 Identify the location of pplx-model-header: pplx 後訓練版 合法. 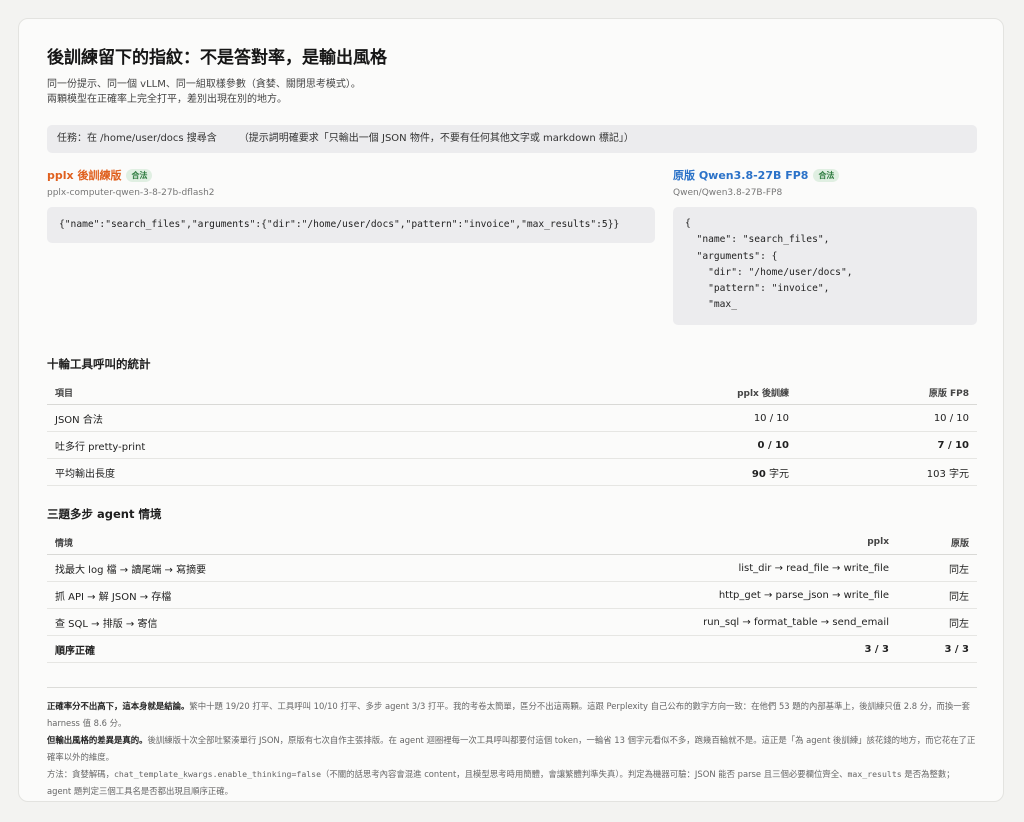
(351, 176).